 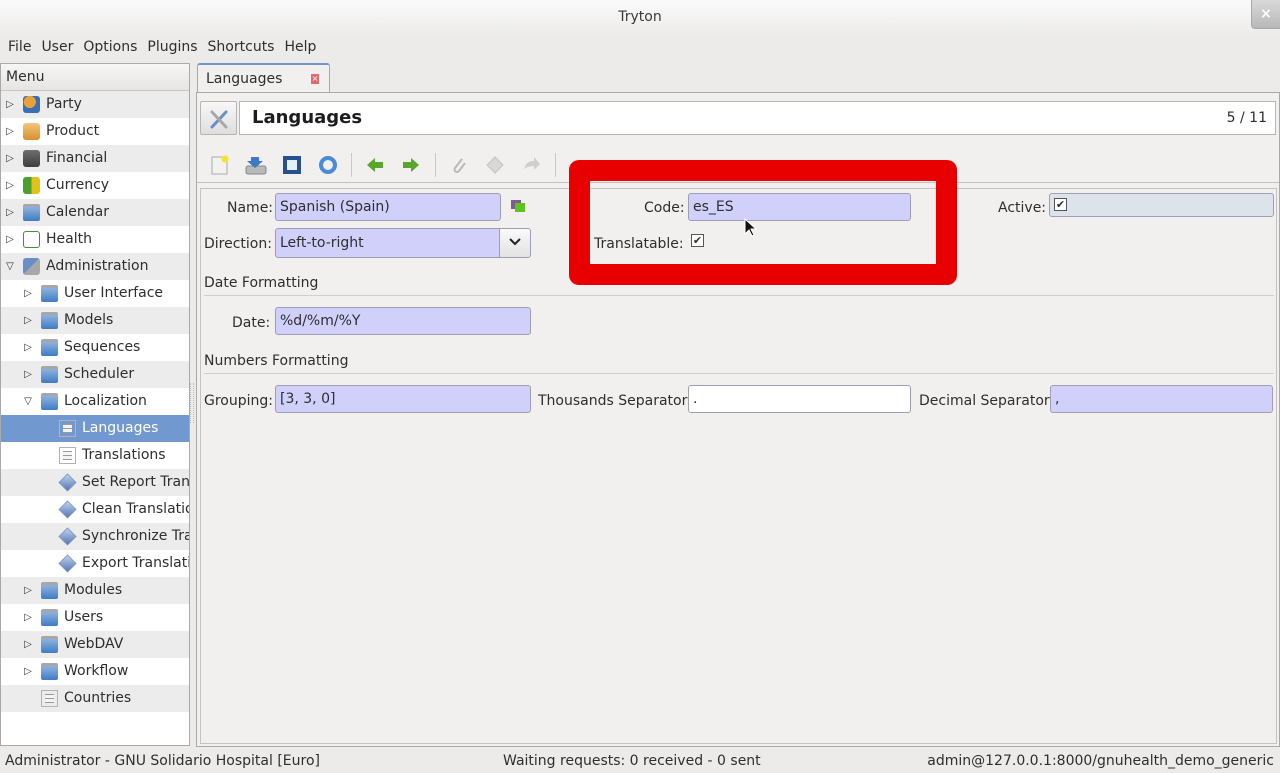 I want to click on window-titlebar: Tryton ×, so click(x=640, y=18).